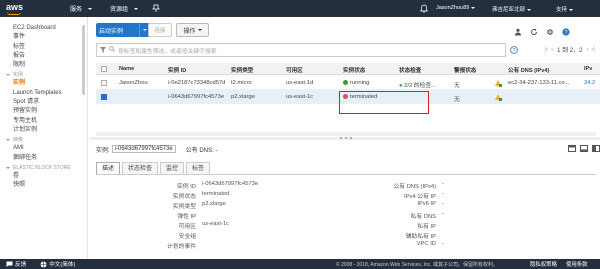 This screenshot has width=600, height=269. What do you see at coordinates (346, 134) in the screenshot?
I see `horizontal-scrollbar` at bounding box center [346, 134].